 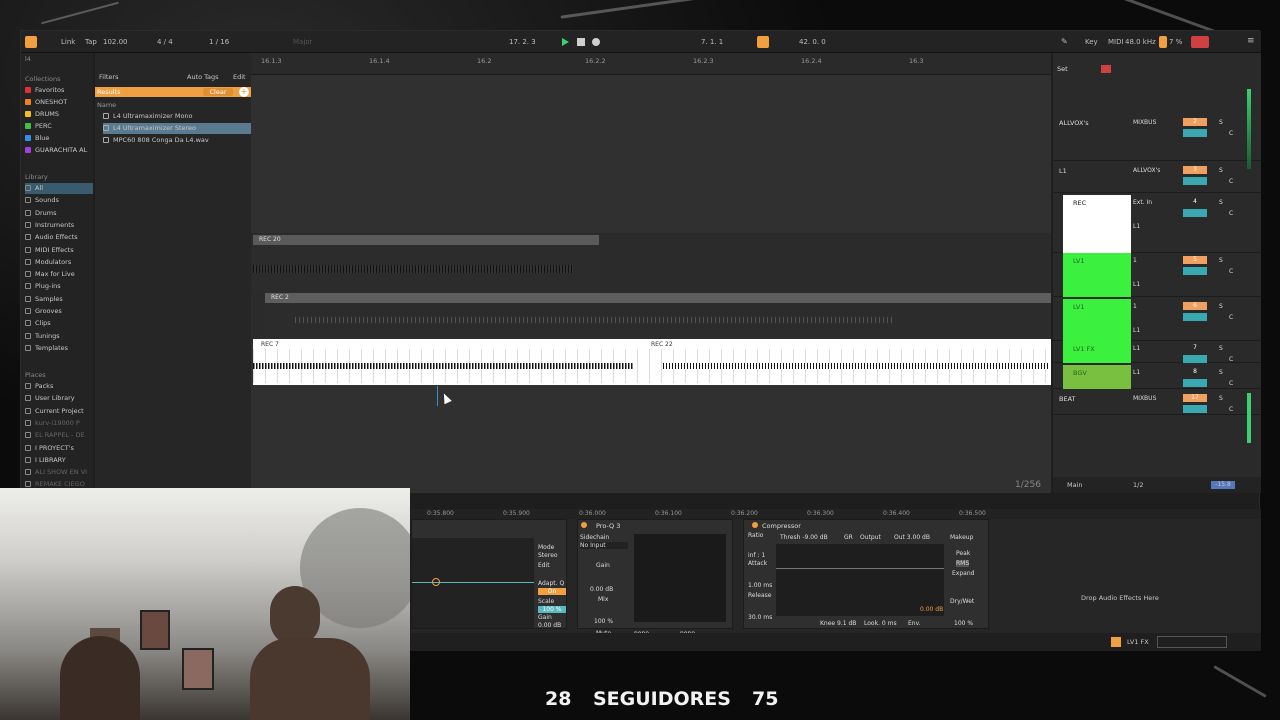 I want to click on library-item: Sounds, so click(x=59, y=200).